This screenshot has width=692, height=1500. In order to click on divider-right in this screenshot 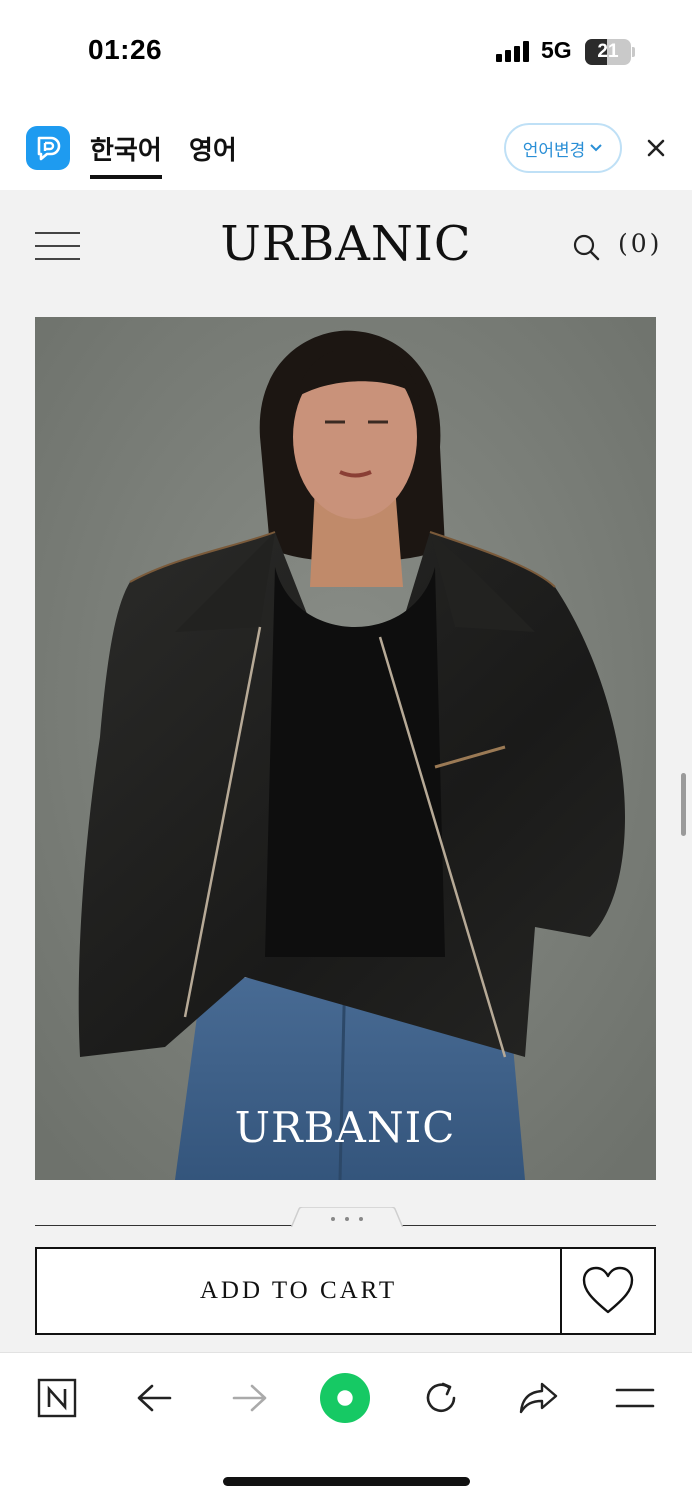, I will do `click(528, 1225)`.